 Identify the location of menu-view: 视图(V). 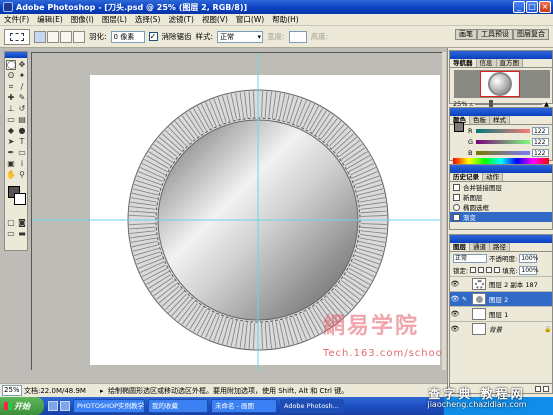
(215, 19).